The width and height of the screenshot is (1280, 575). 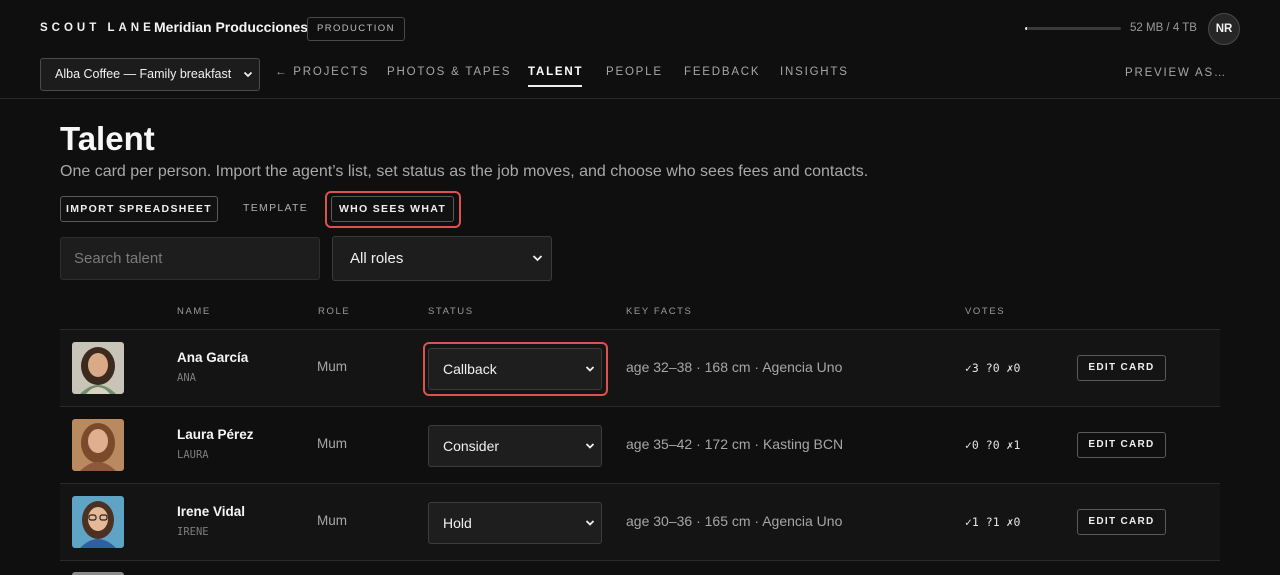 What do you see at coordinates (193, 532) in the screenshot?
I see `talent-handle: IRENE` at bounding box center [193, 532].